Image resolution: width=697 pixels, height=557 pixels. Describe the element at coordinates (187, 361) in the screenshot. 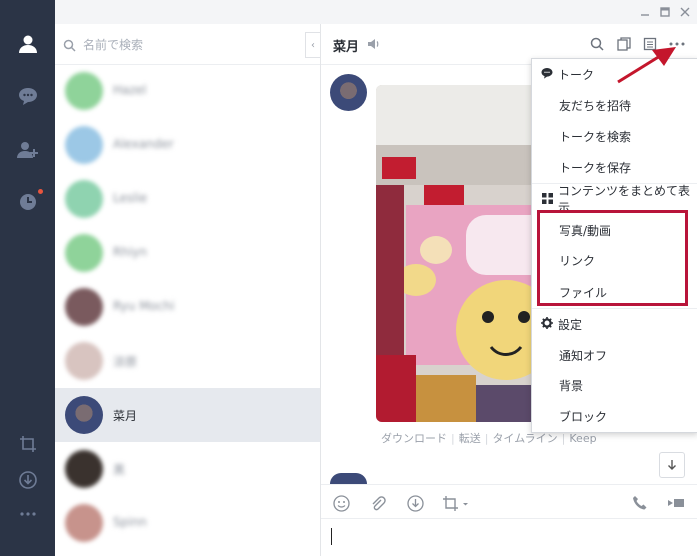

I see `friend-list-item: 涼原` at that location.